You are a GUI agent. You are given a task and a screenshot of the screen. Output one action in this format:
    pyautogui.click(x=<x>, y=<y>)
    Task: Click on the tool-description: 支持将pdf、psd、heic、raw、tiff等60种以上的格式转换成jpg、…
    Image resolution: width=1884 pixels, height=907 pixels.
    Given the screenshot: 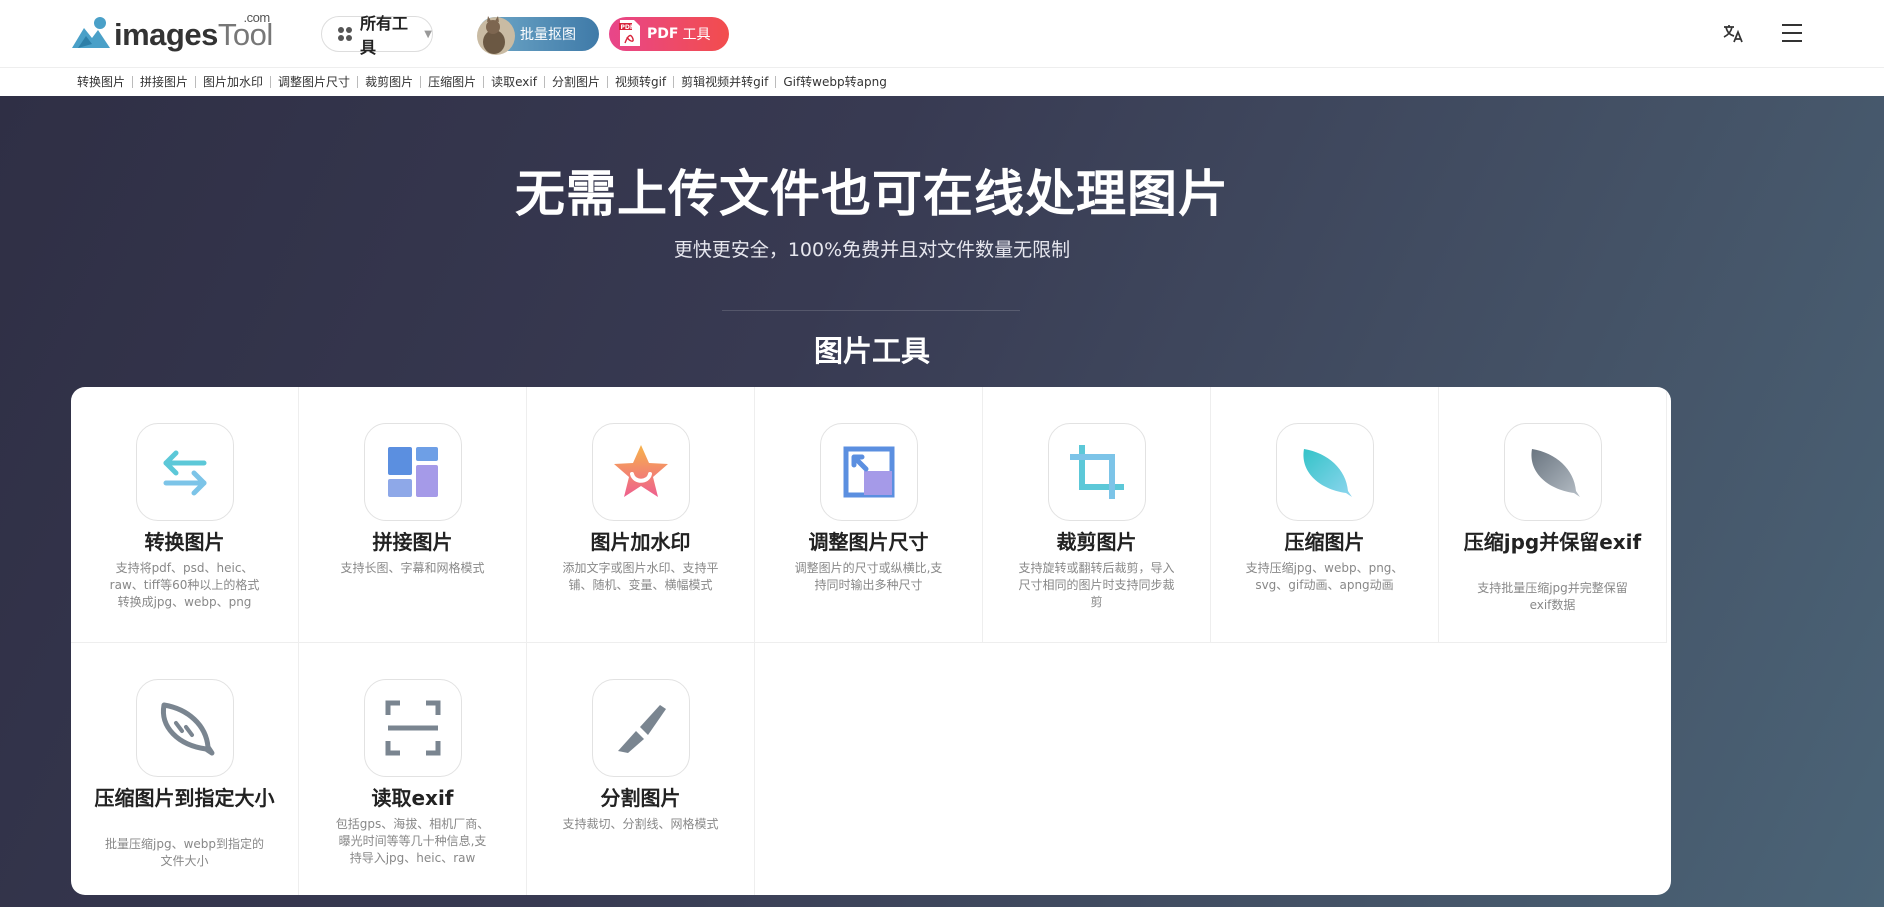 What is the action you would take?
    pyautogui.click(x=184, y=585)
    